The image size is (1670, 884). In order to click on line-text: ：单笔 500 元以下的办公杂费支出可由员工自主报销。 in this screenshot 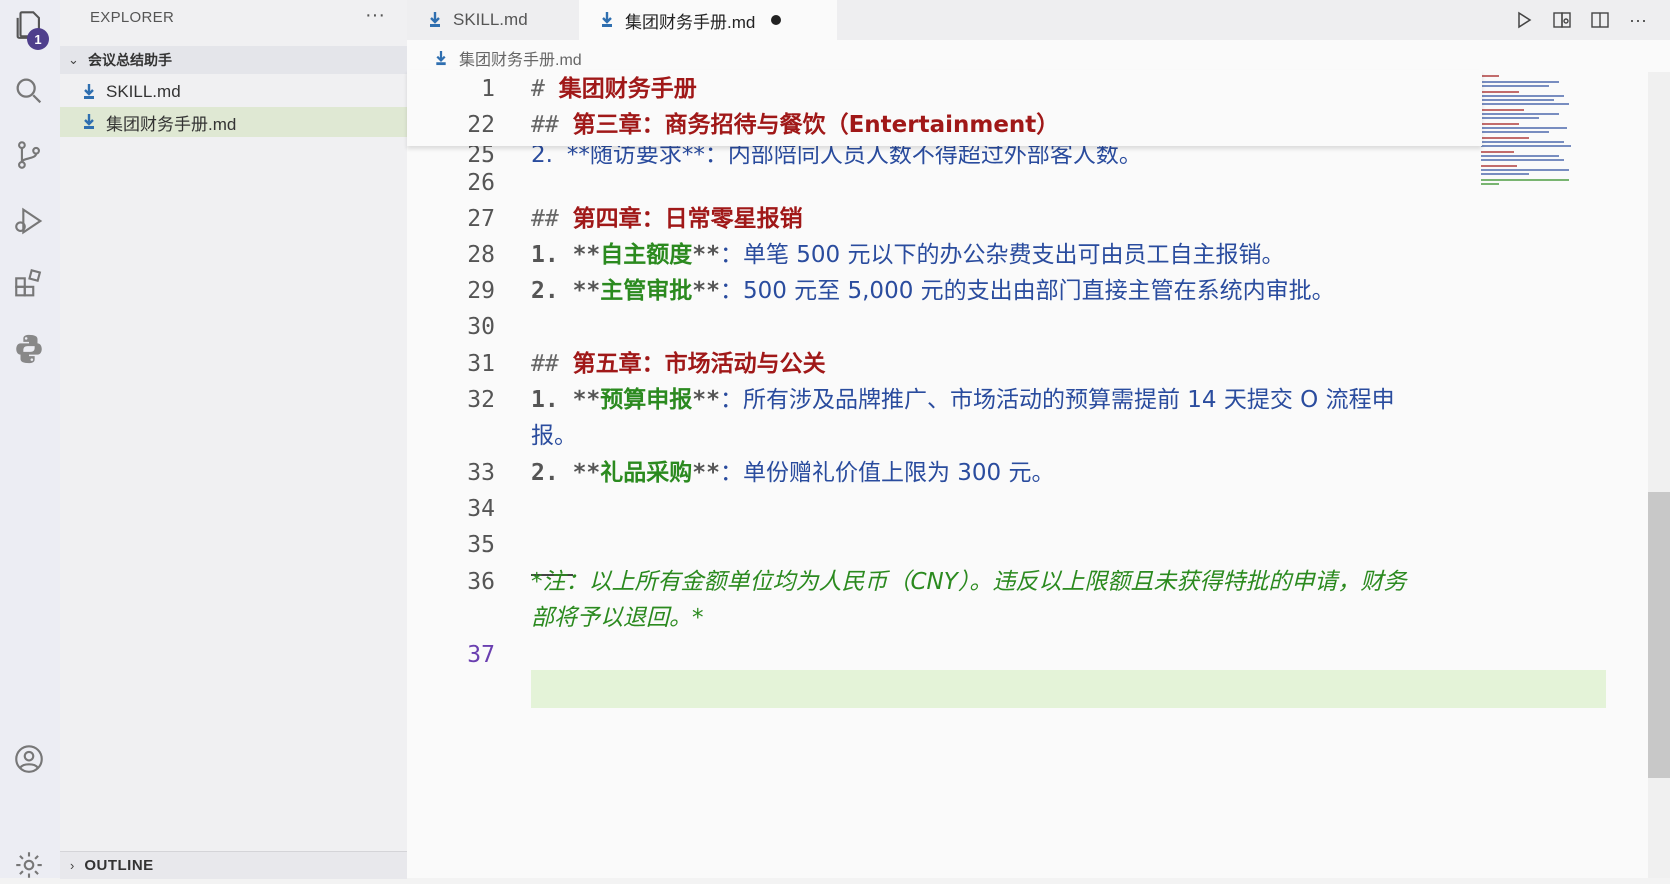, I will do `click(1002, 255)`.